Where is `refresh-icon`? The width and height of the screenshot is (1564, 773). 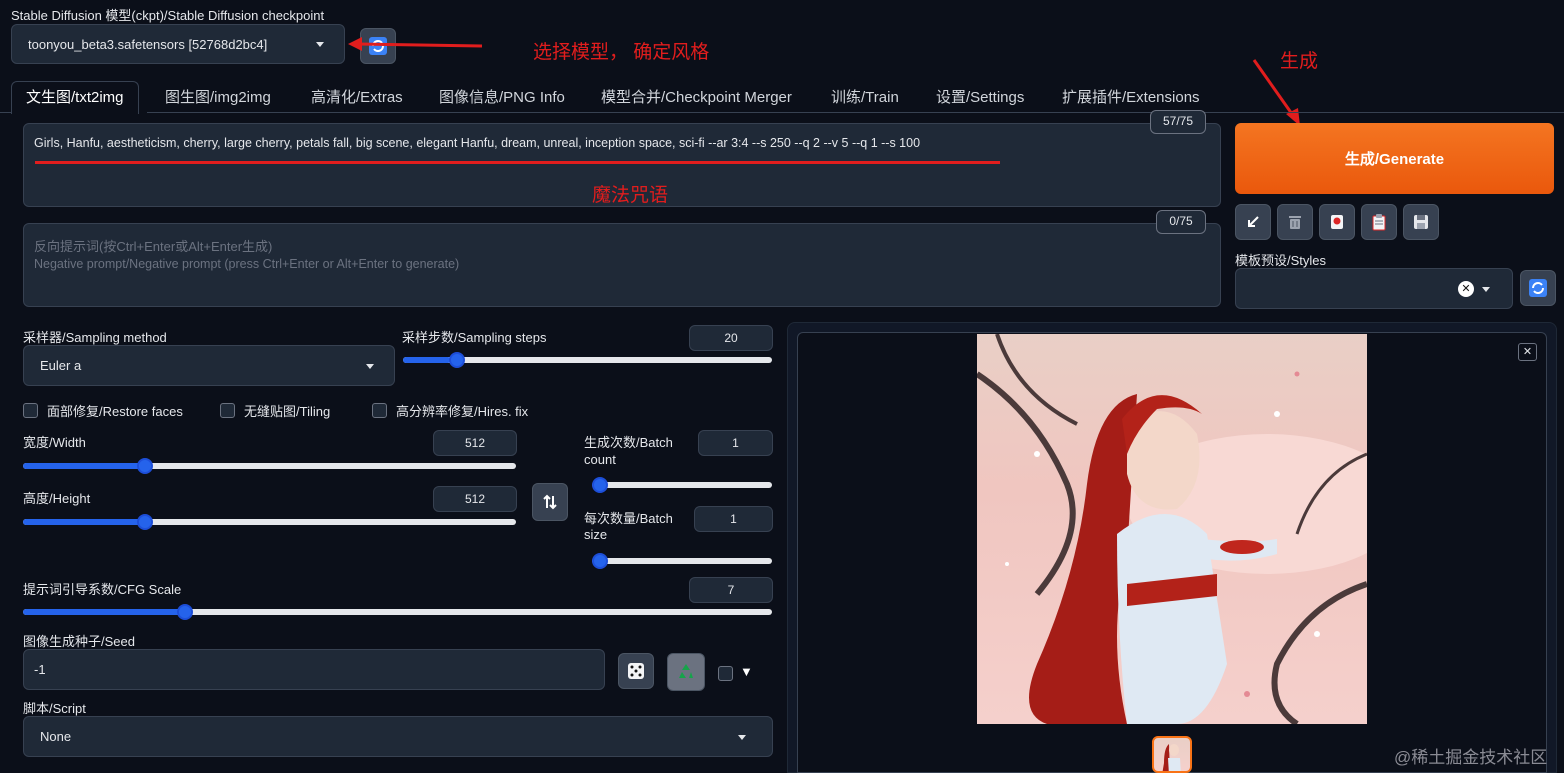 refresh-icon is located at coordinates (1538, 288).